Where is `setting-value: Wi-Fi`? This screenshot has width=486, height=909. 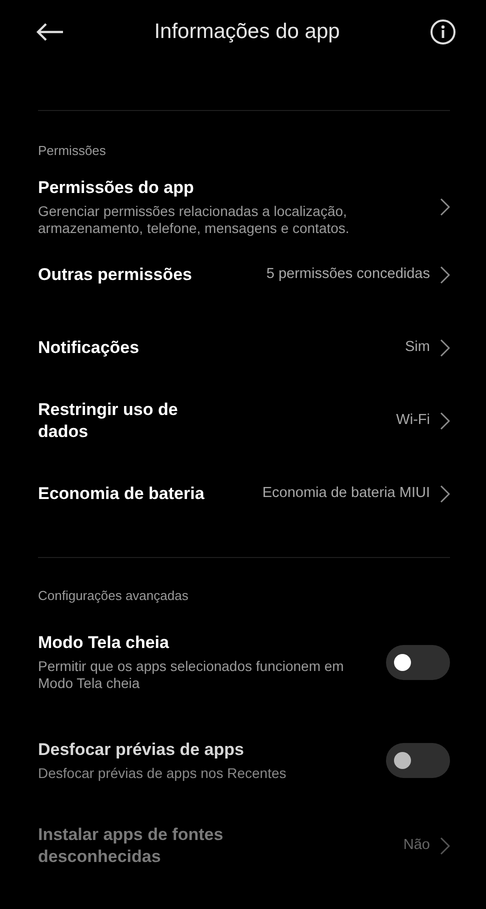
setting-value: Wi-Fi is located at coordinates (413, 420).